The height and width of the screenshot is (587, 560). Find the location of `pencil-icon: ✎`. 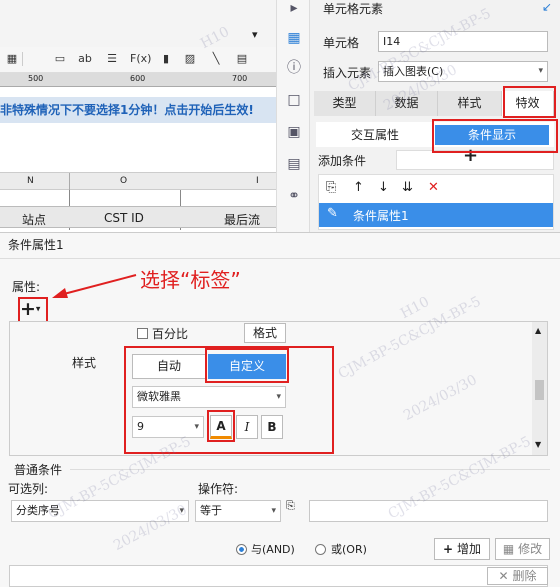

pencil-icon: ✎ is located at coordinates (332, 213).